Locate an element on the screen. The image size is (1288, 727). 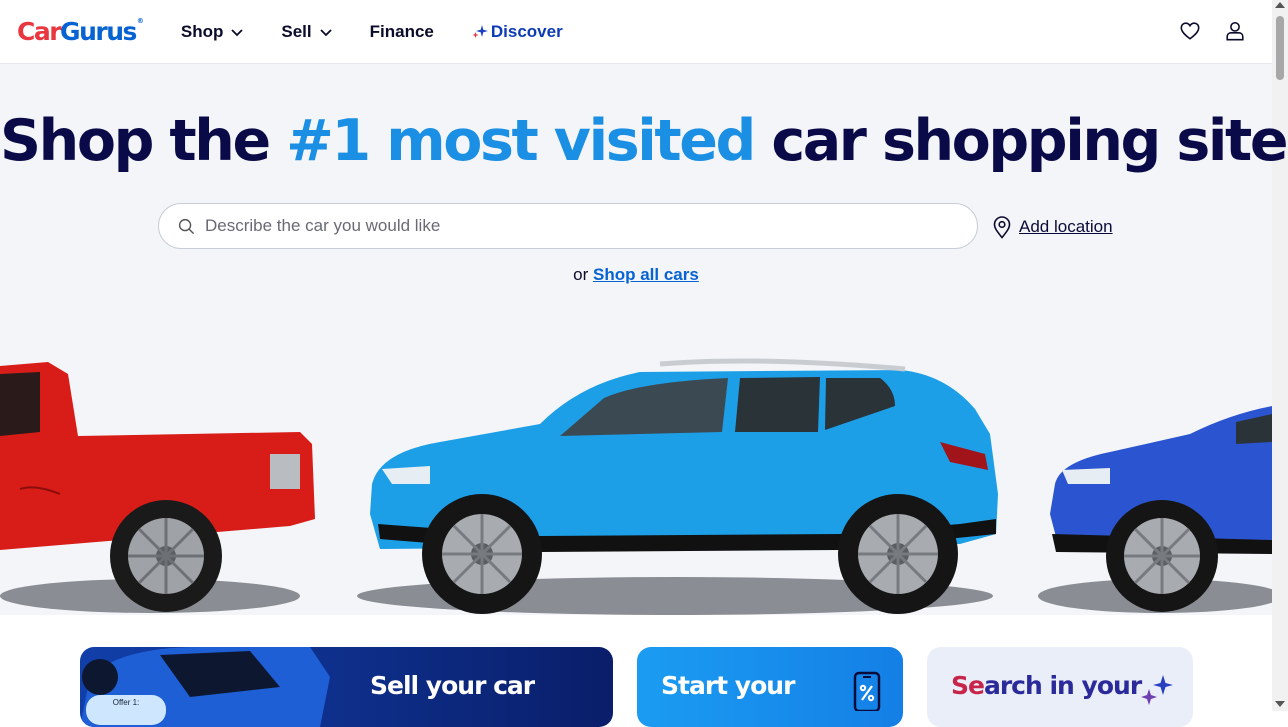
shop-all-cars-link: Shop all cars is located at coordinates (646, 274).